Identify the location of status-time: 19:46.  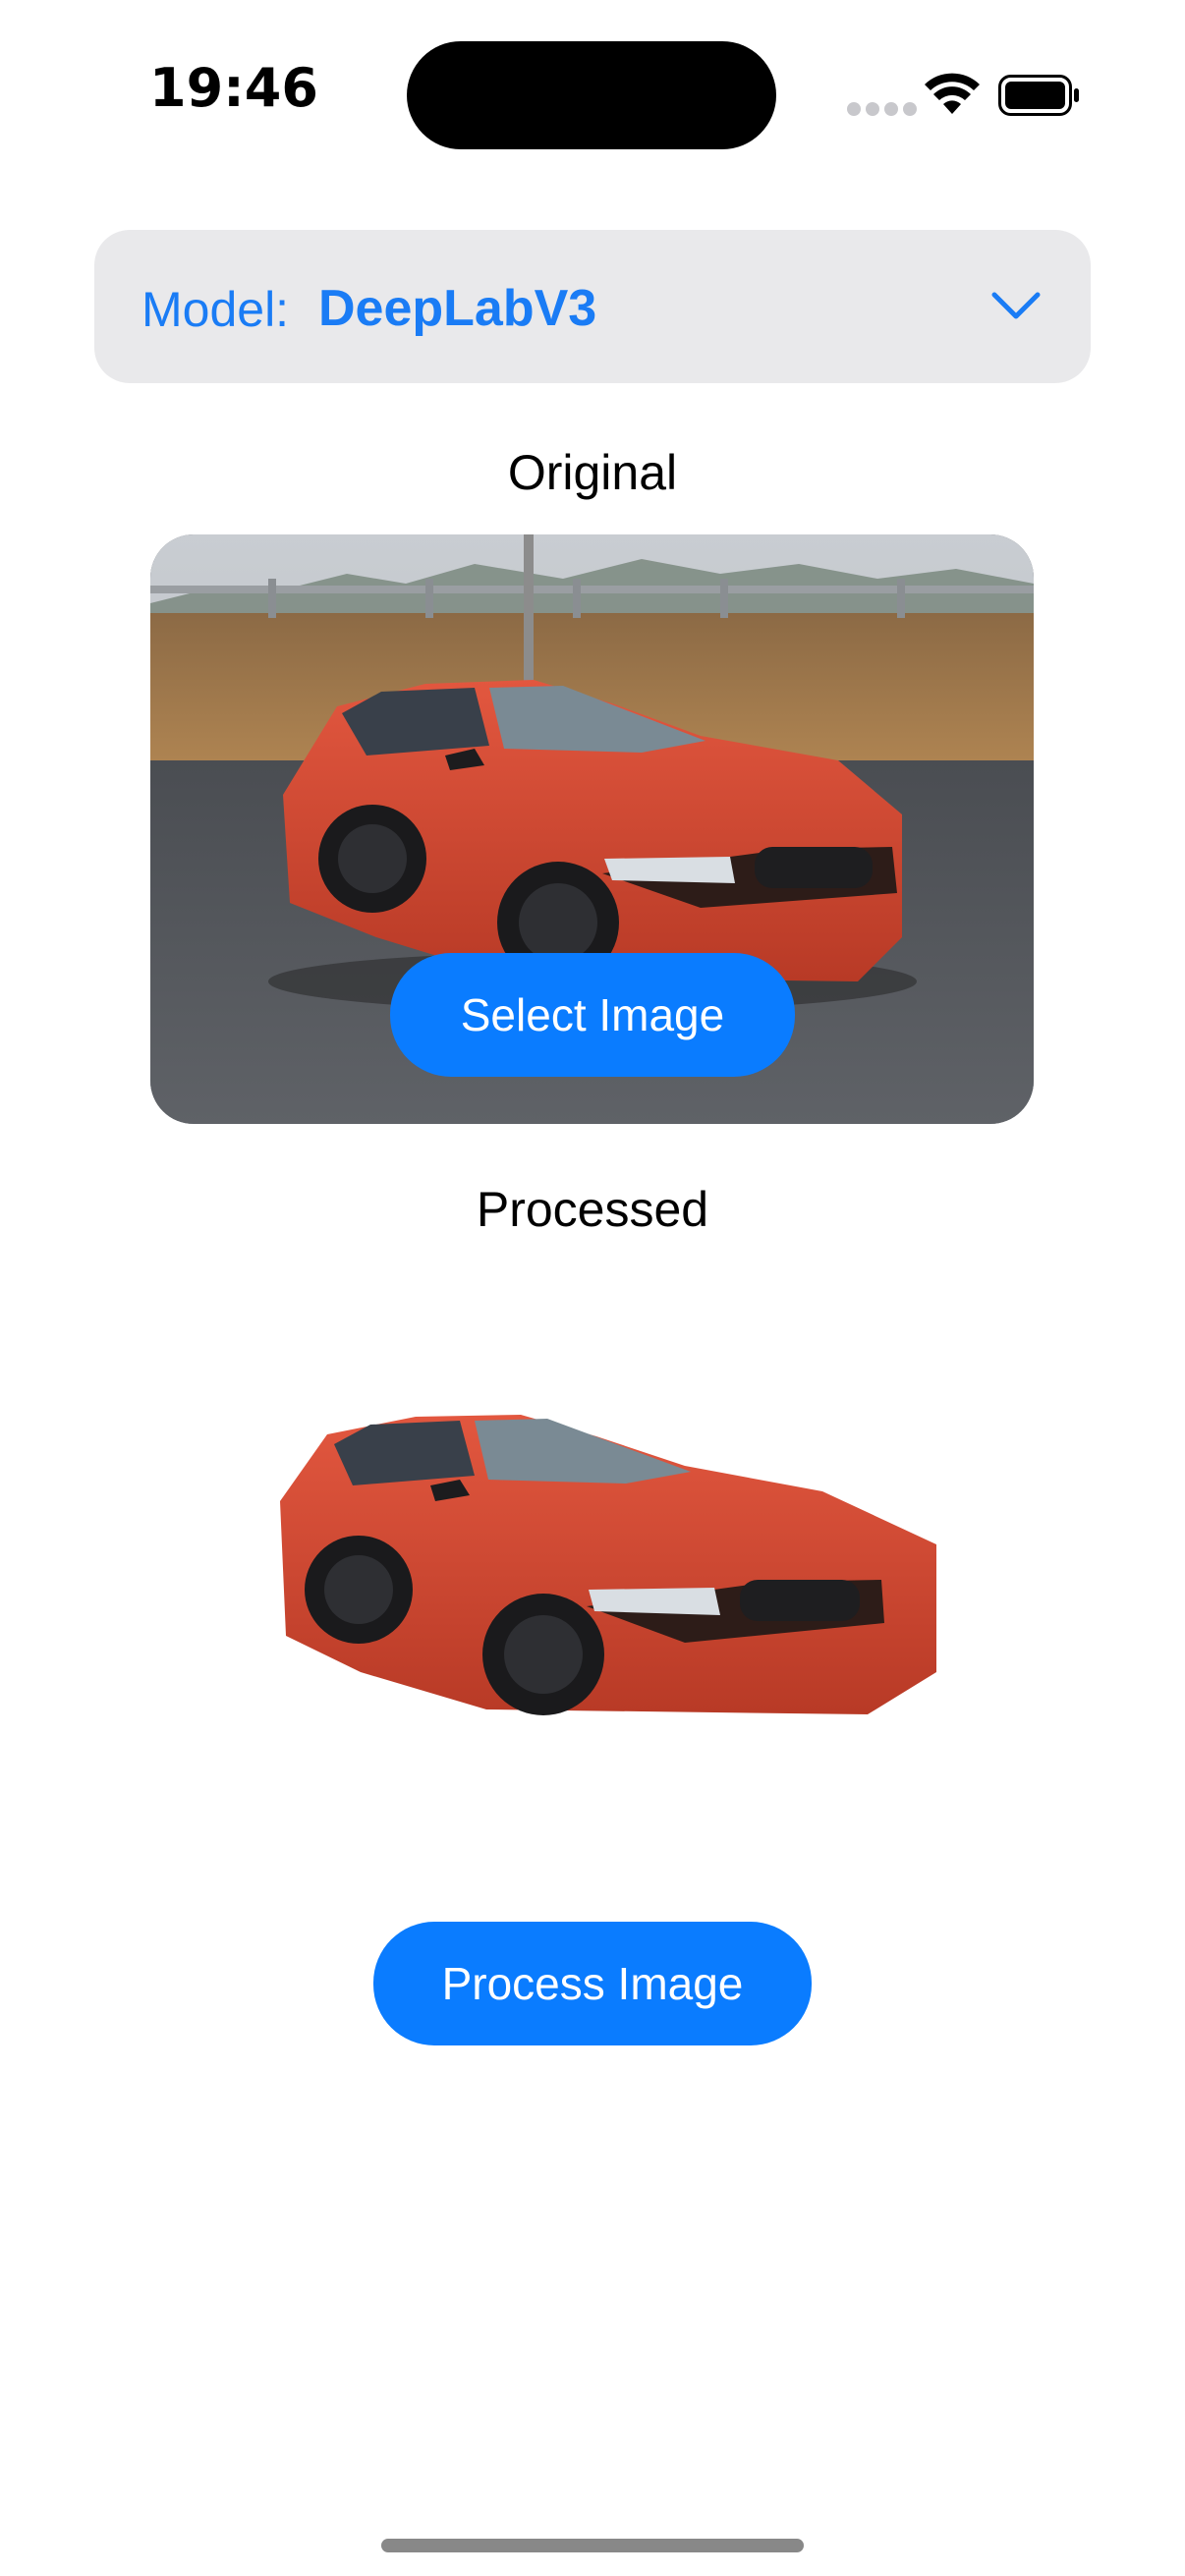
(234, 88).